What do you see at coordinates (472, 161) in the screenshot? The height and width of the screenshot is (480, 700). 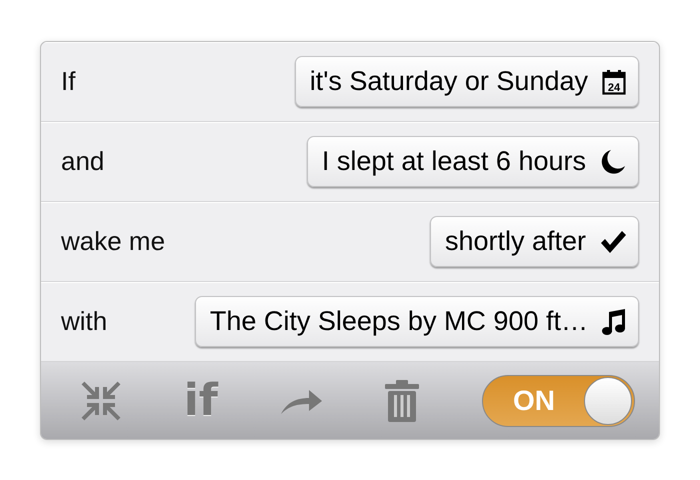 I see `condition-button: I slept at least 6 hours` at bounding box center [472, 161].